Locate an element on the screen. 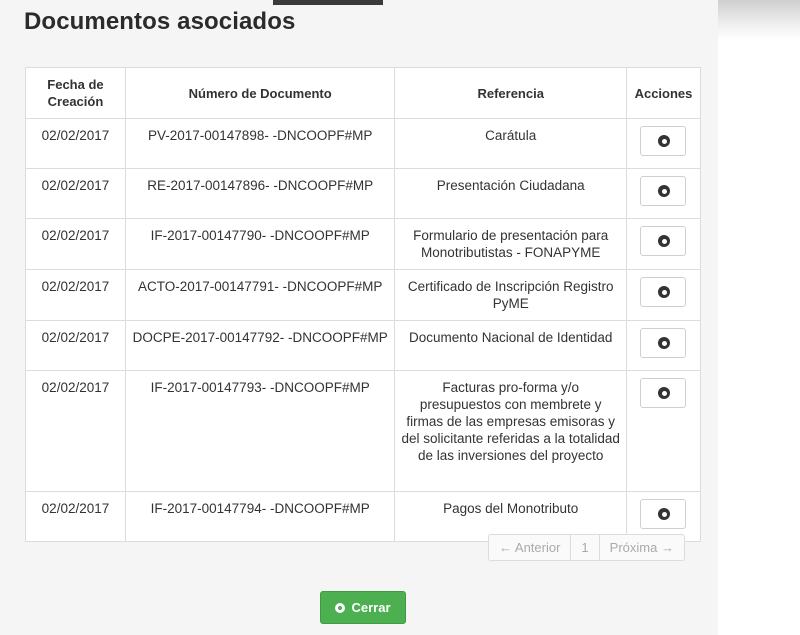  cell-referencia: Presentación Ciudadana is located at coordinates (510, 193).